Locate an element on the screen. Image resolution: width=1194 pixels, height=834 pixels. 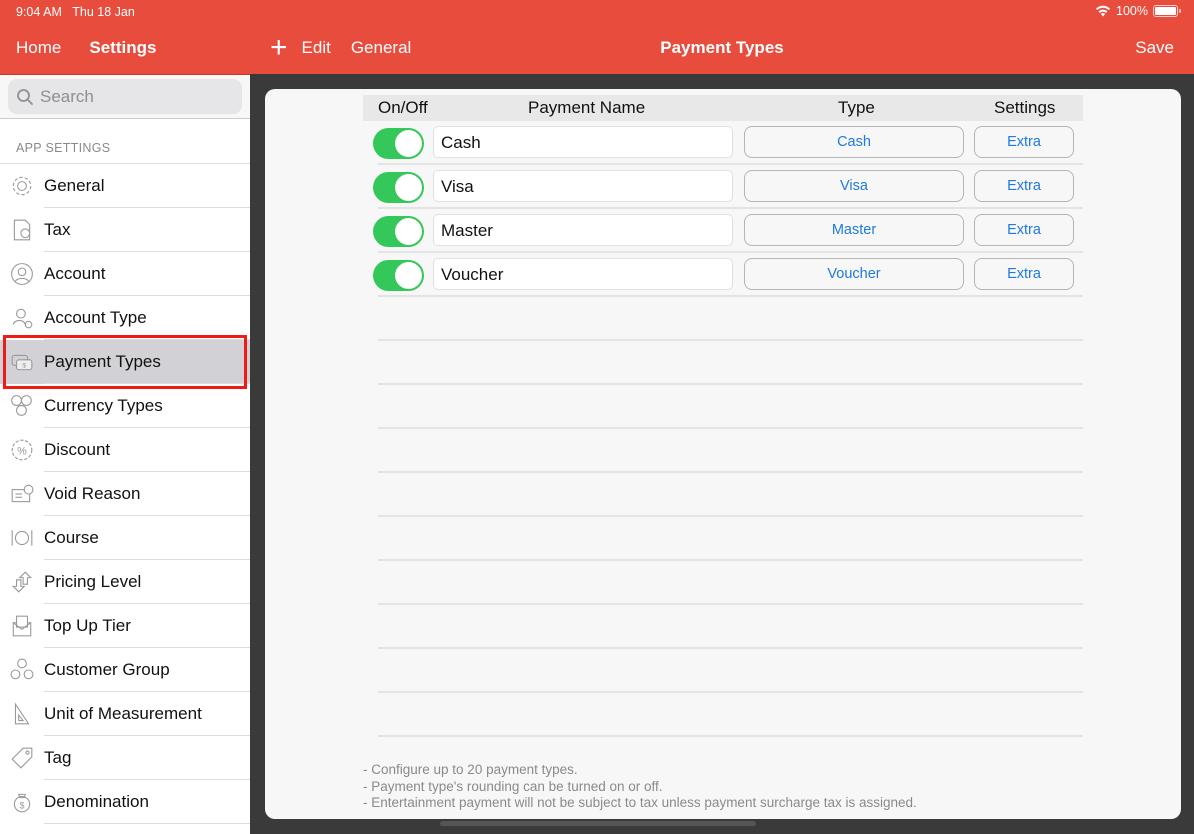
table-row: Cash Cash Extra is located at coordinates (728, 143).